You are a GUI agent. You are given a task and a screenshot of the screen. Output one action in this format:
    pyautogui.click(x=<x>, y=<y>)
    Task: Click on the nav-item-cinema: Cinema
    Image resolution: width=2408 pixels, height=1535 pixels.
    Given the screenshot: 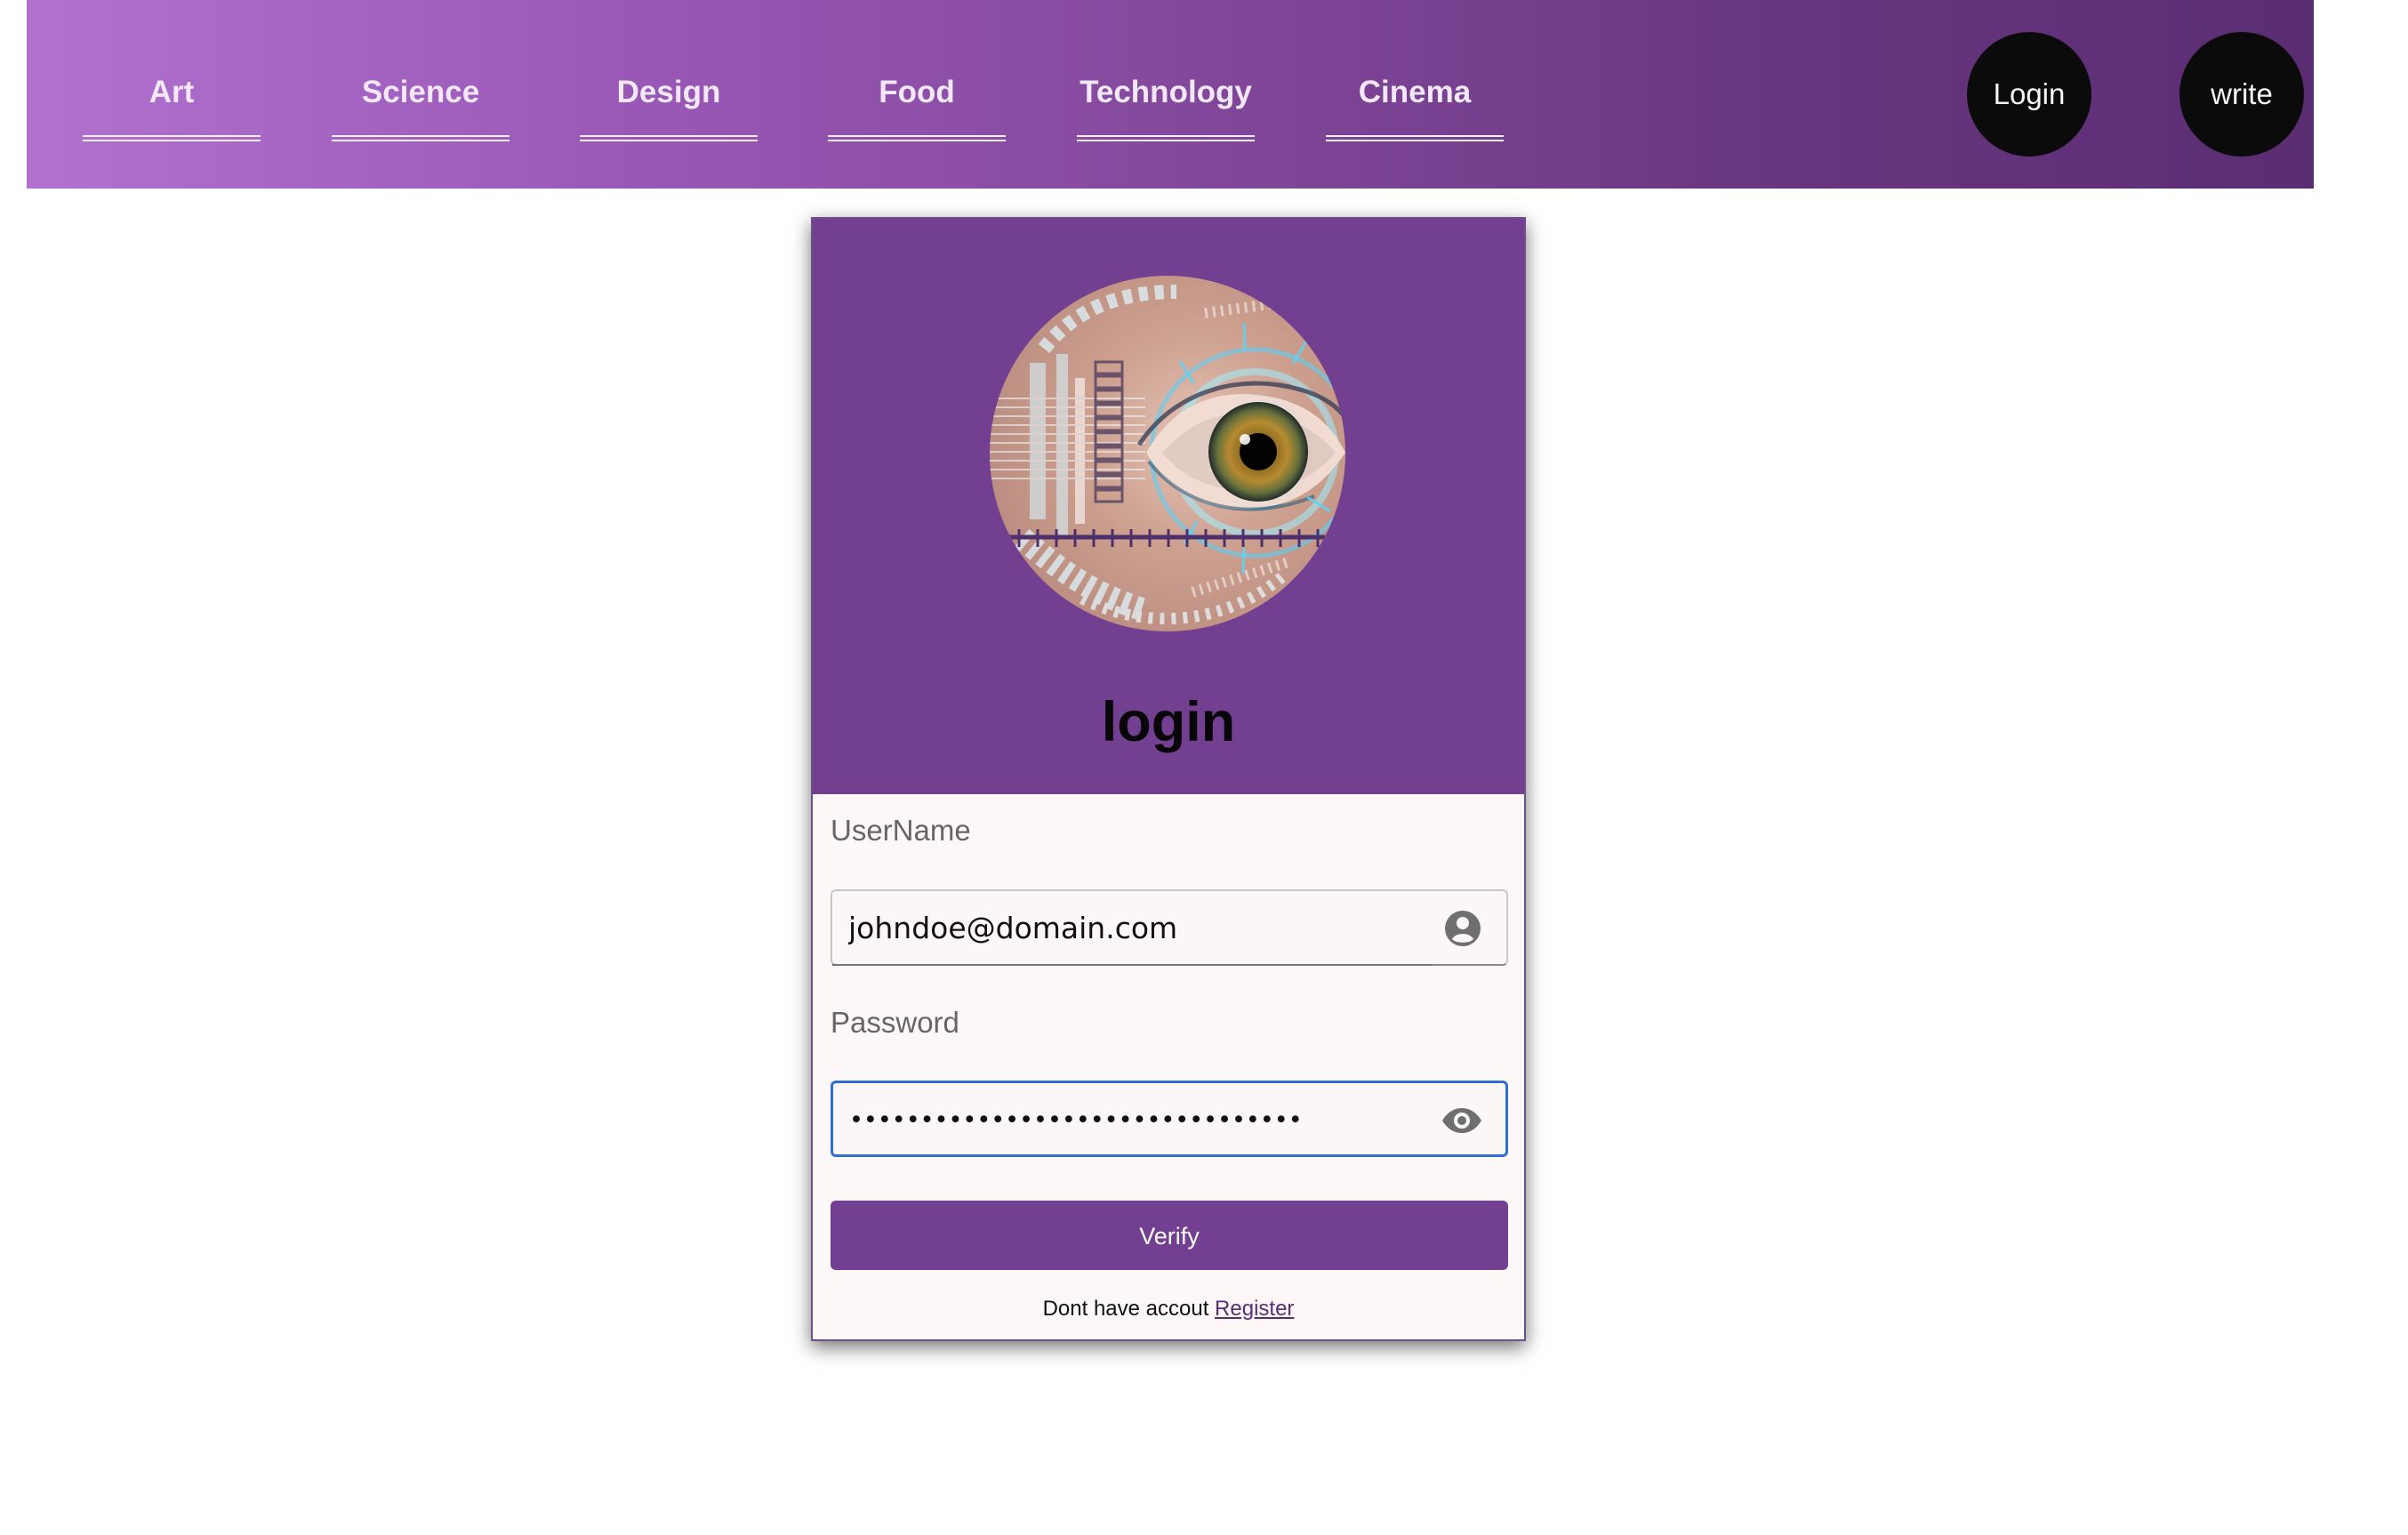 What is the action you would take?
    pyautogui.click(x=1415, y=105)
    